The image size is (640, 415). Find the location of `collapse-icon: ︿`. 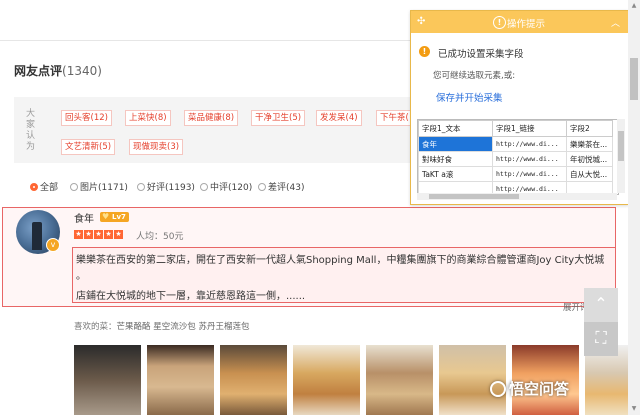

collapse-icon: ︿ is located at coordinates (615, 22).